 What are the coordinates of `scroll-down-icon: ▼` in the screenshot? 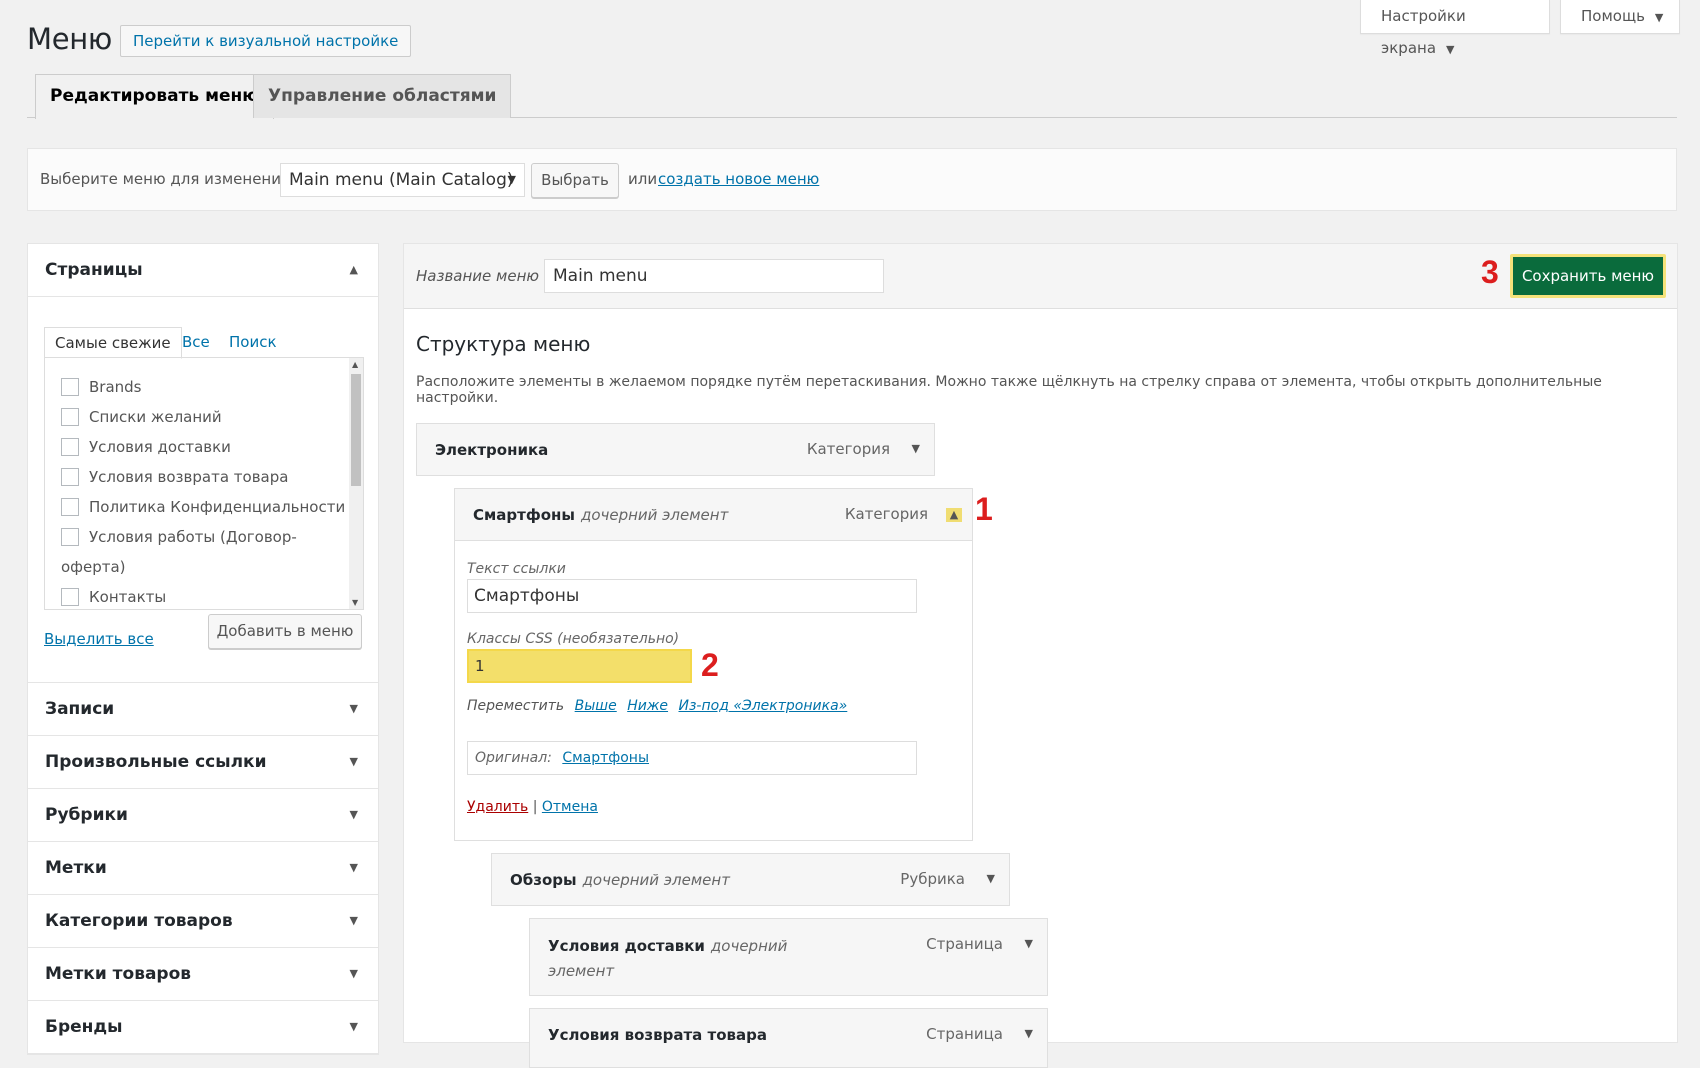 It's located at (355, 602).